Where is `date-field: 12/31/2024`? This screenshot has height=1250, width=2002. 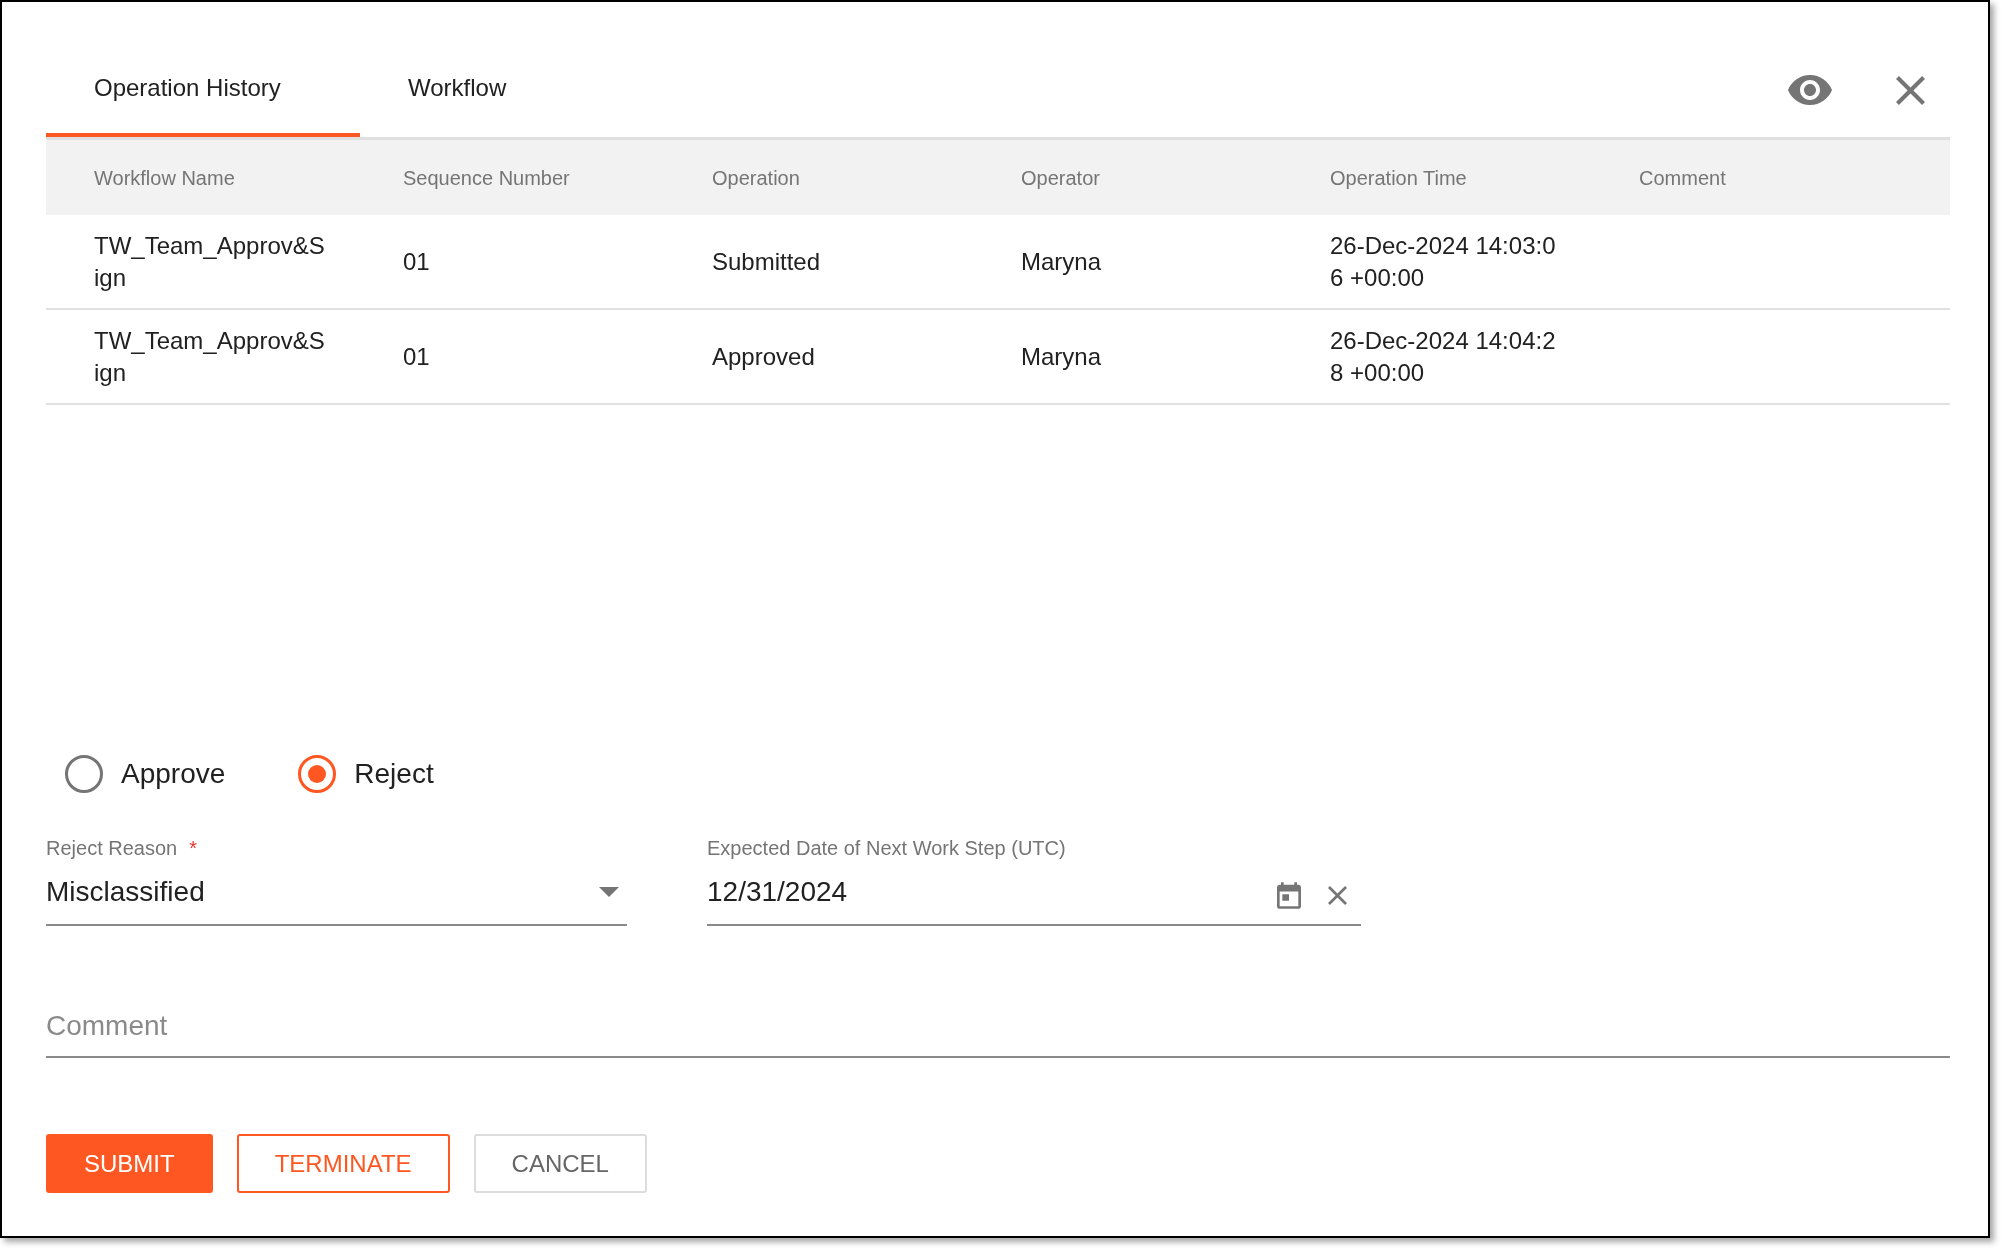 date-field: 12/31/2024 is located at coordinates (1034, 893).